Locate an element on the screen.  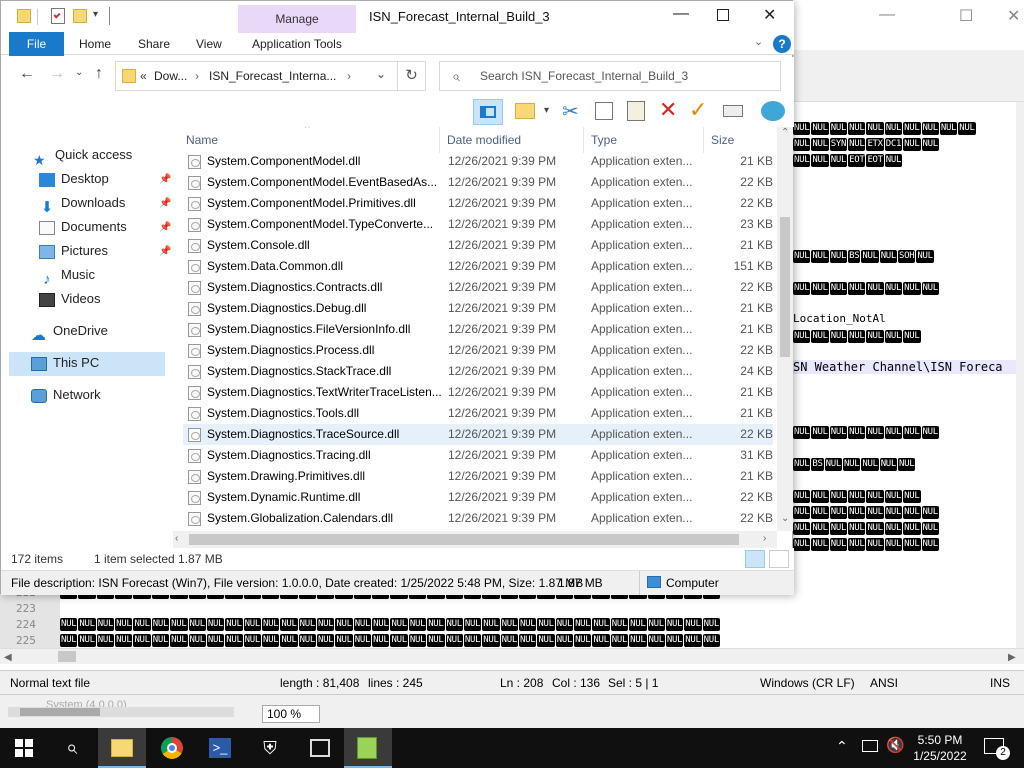
scroll-down-icon: ⌄ is located at coordinates (785, 518).